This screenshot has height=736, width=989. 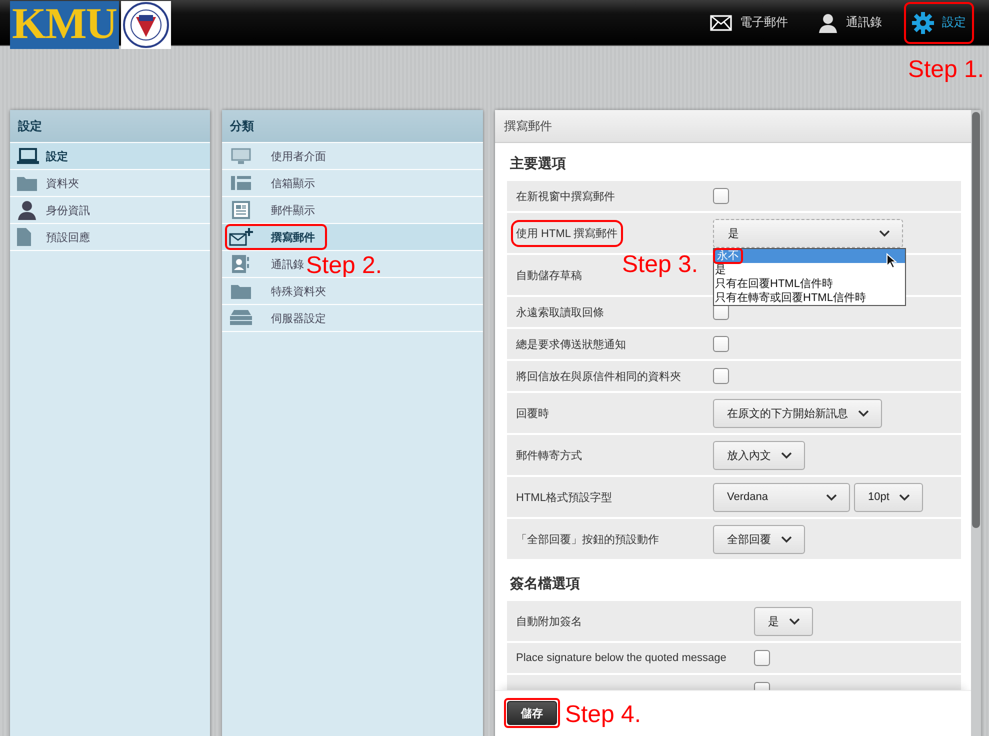 What do you see at coordinates (110, 156) in the screenshot?
I see `sidebar-item: 設定` at bounding box center [110, 156].